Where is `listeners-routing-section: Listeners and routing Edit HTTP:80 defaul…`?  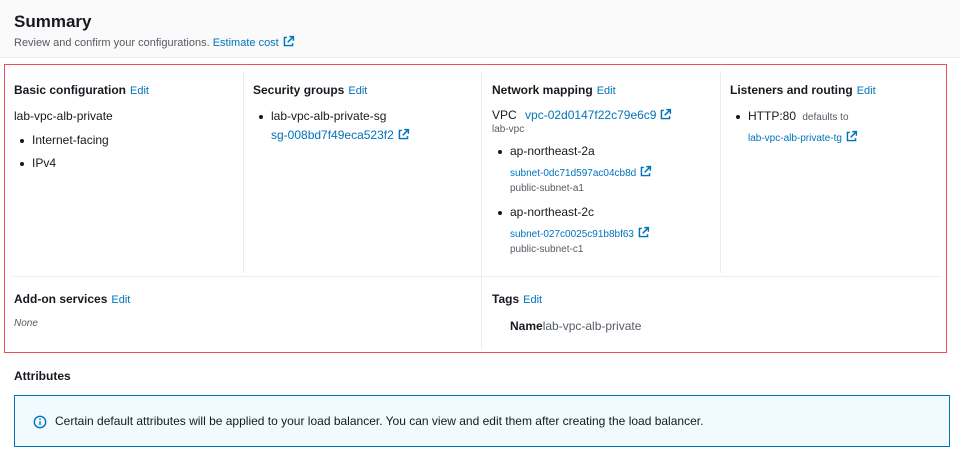
listeners-routing-section: Listeners and routing Edit HTTP:80 defaul… is located at coordinates (803, 114).